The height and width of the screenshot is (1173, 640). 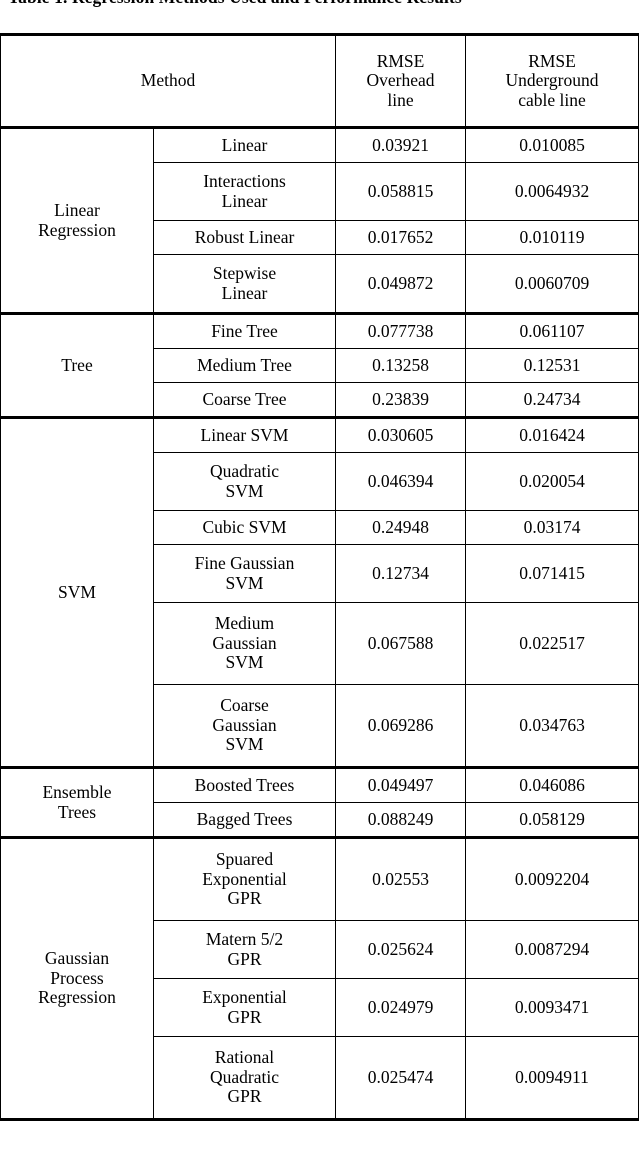 I want to click on method-name: Exponential GPR, so click(x=244, y=1007).